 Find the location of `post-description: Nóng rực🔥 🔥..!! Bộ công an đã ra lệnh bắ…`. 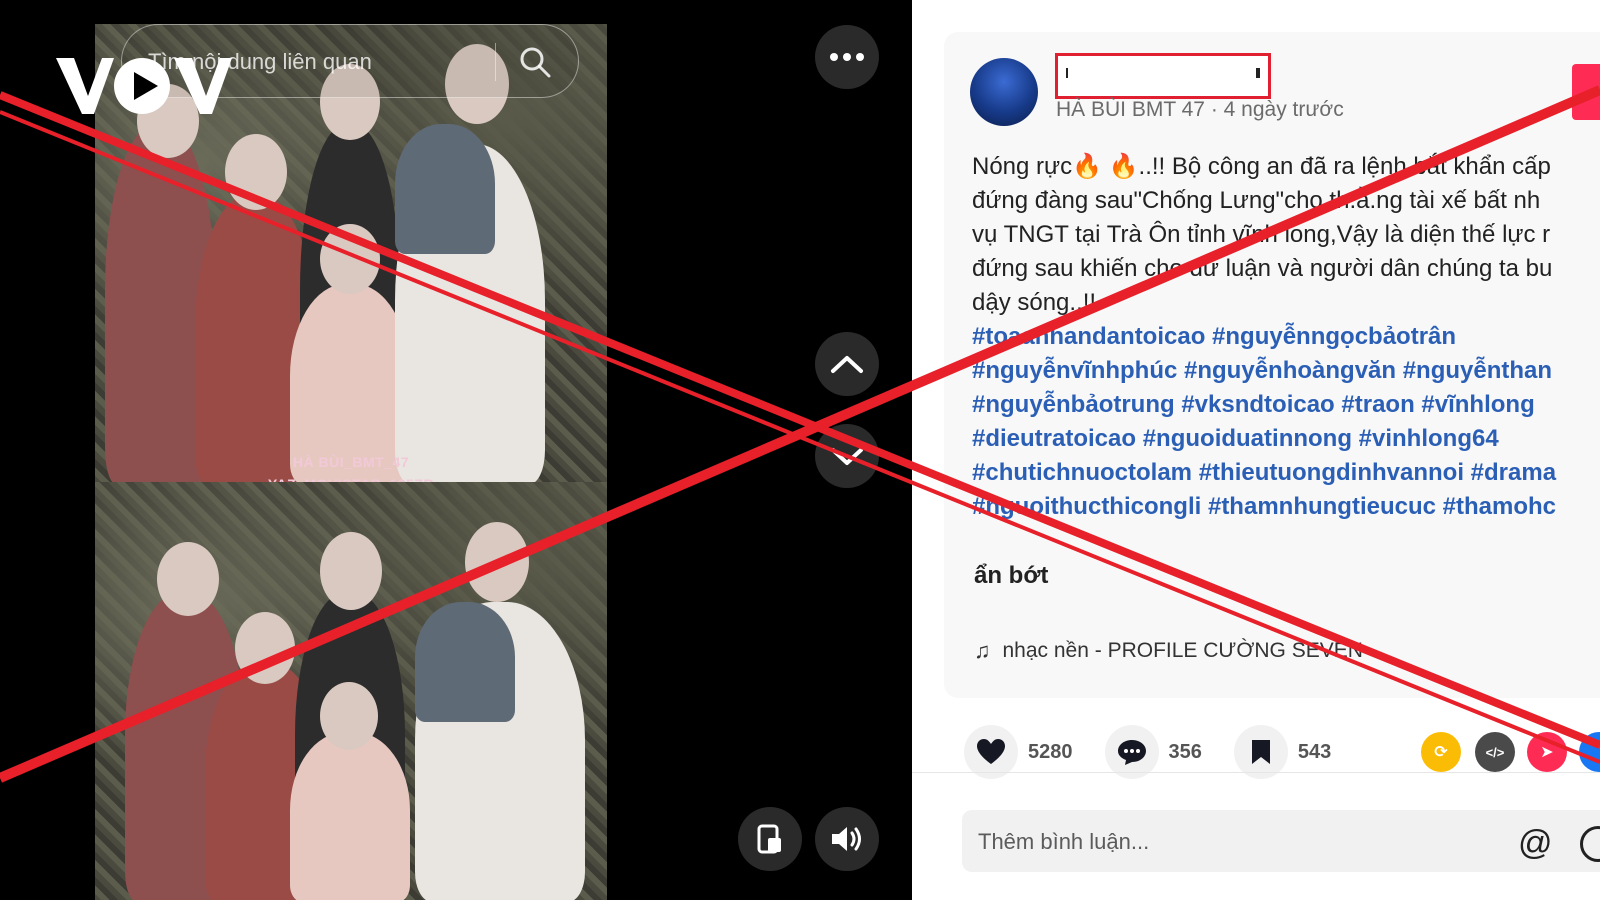

post-description: Nóng rực🔥 🔥..!! Bộ công an đã ra lệnh bắ… is located at coordinates (1286, 235).